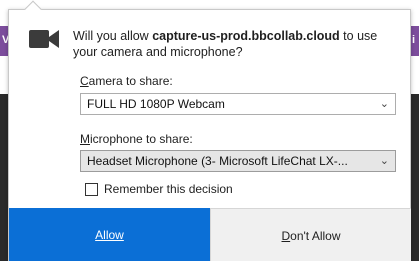  What do you see at coordinates (130, 81) in the screenshot?
I see `camera-label-text: amera to share:` at bounding box center [130, 81].